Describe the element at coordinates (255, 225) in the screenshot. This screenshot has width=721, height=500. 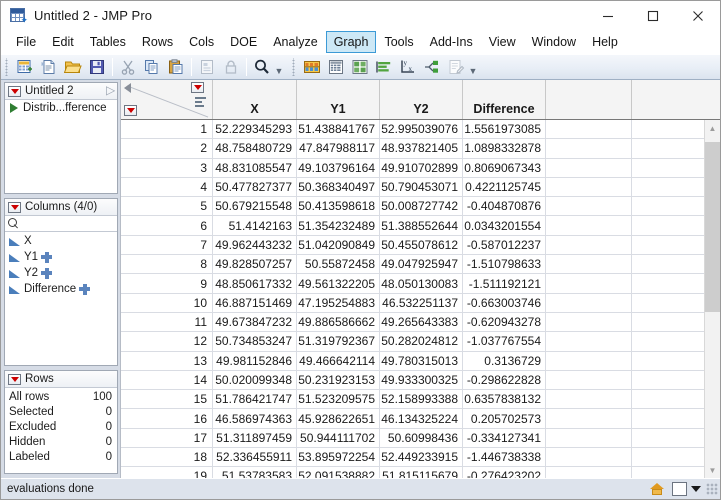
I see `cell-x: 51.4142163` at that location.